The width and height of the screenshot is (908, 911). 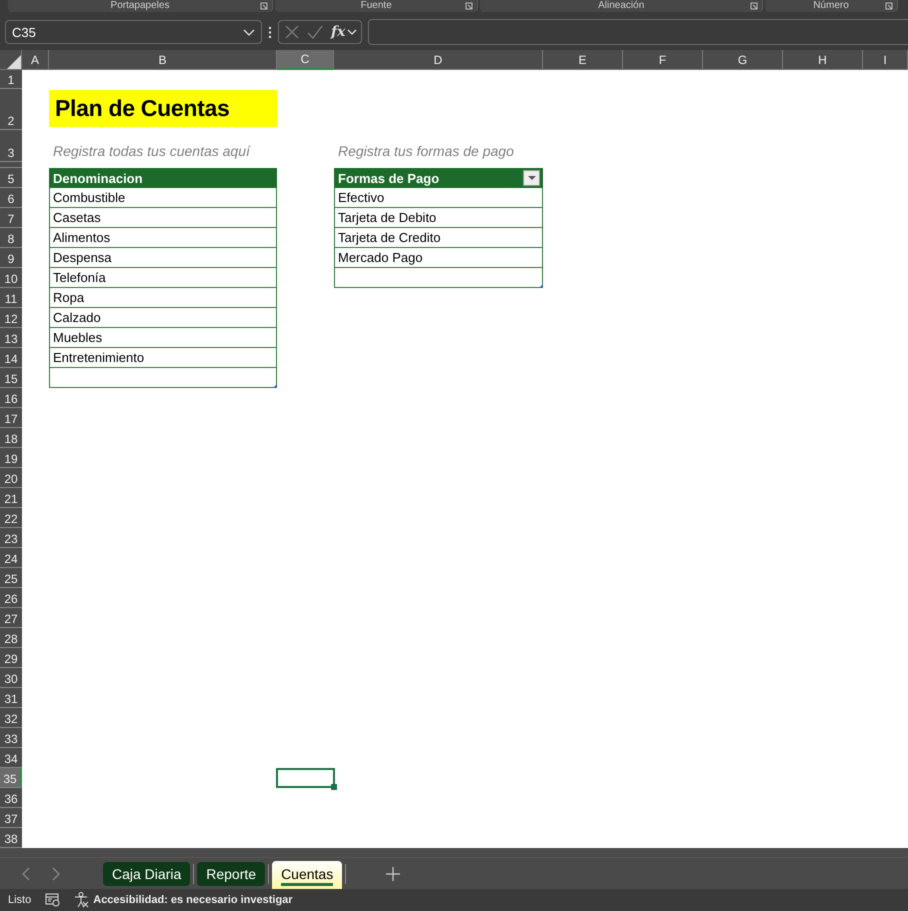 What do you see at coordinates (11, 518) in the screenshot?
I see `row-header: 22` at bounding box center [11, 518].